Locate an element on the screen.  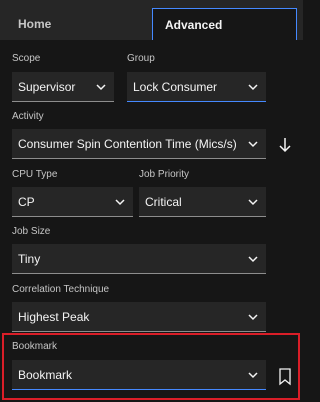
bookmark-label: Bookmark is located at coordinates (35, 346).